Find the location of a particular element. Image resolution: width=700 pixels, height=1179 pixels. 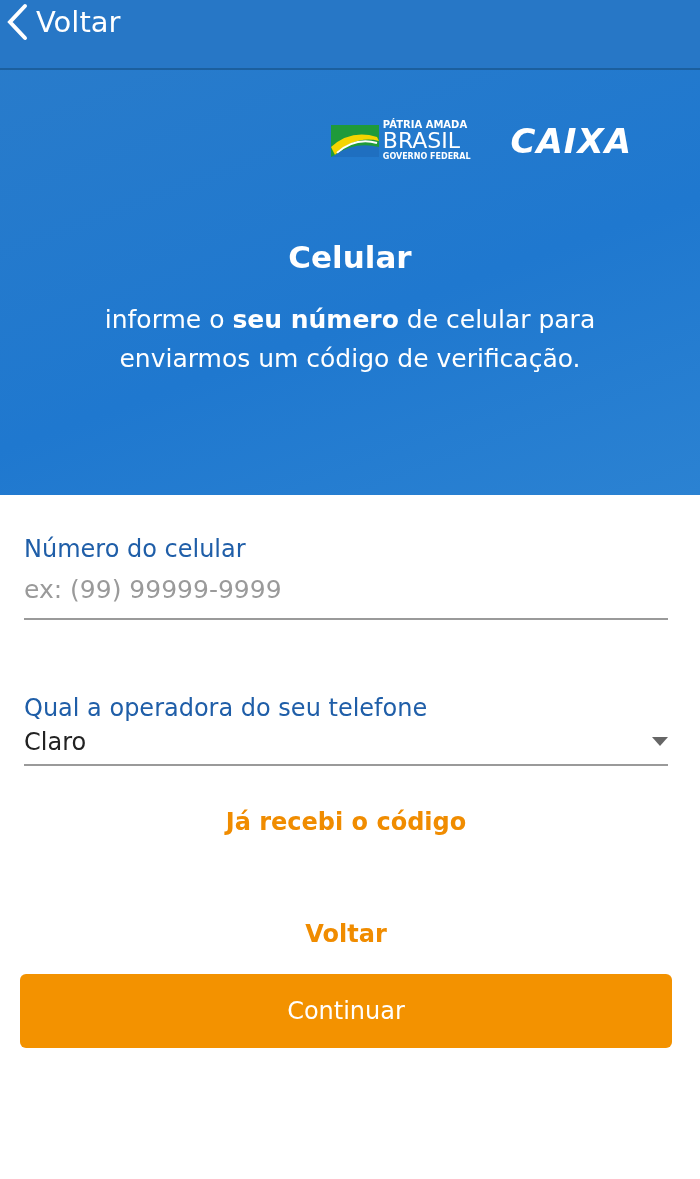

link: Já recebi o código is located at coordinates (346, 822).